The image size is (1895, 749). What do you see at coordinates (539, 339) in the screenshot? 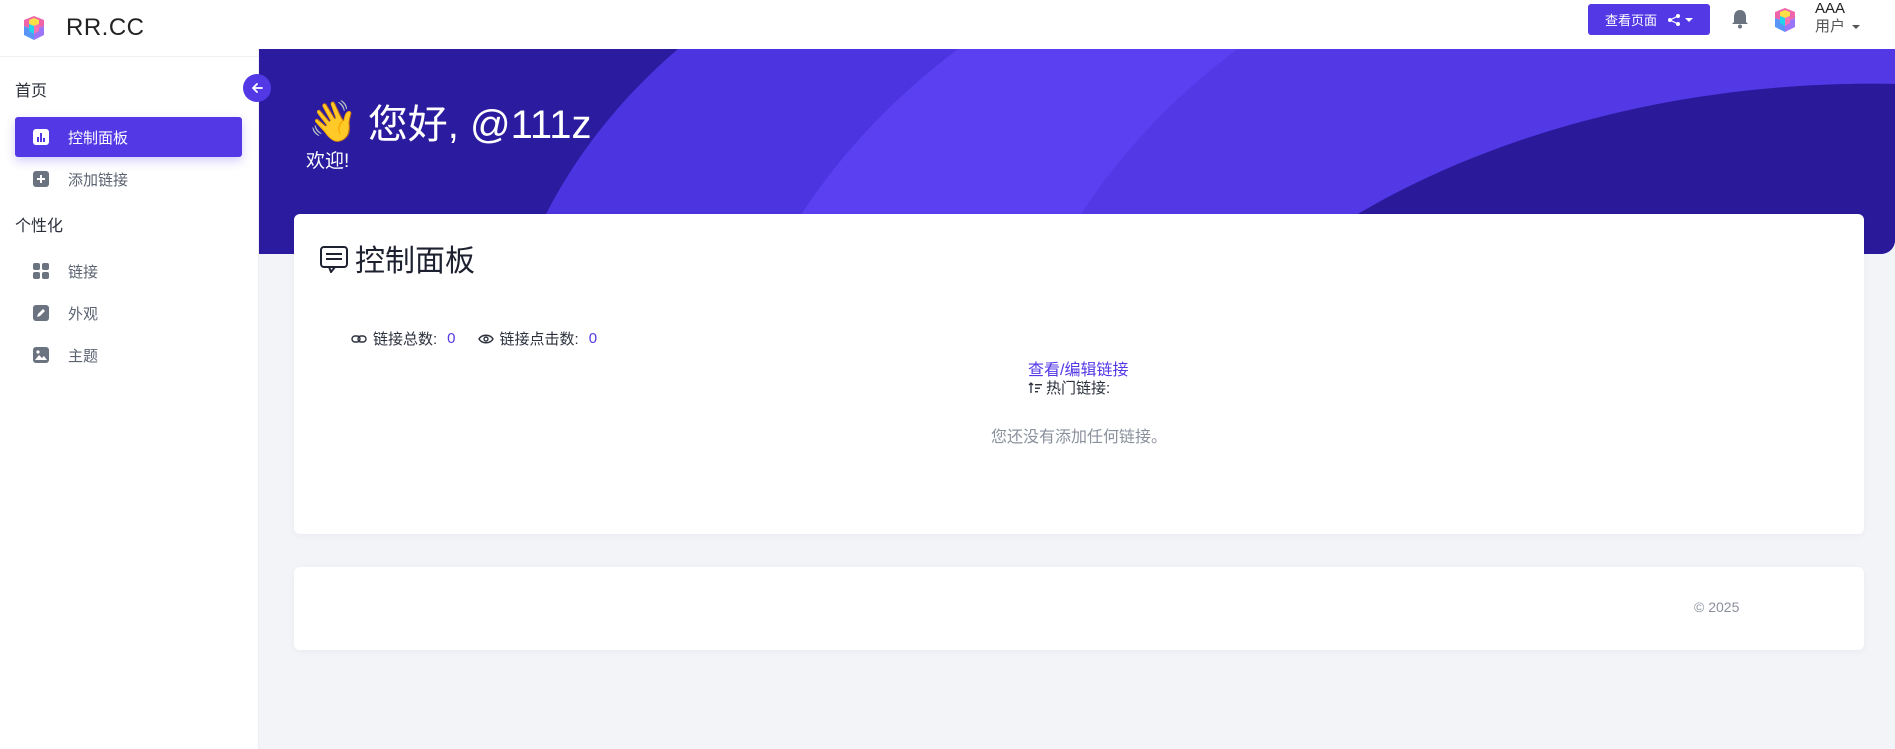
I see `link-clicks-label: 链接点击数:` at bounding box center [539, 339].